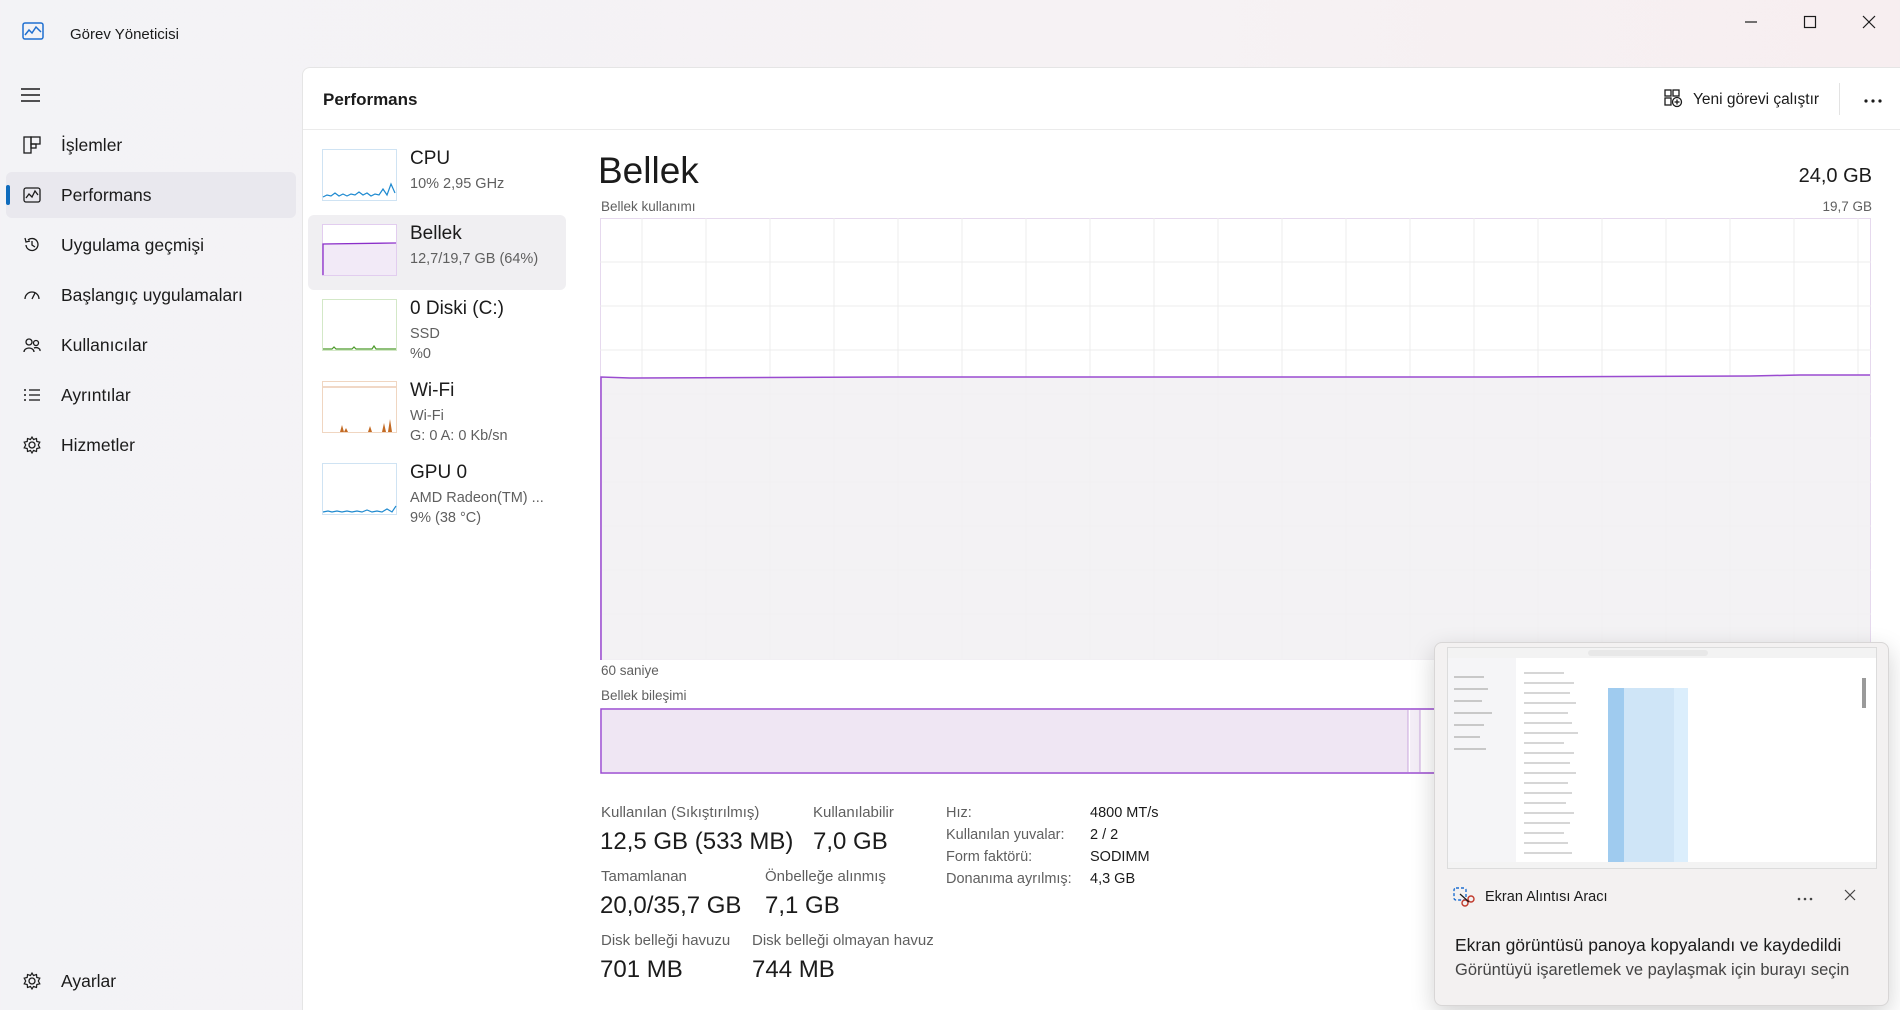 The width and height of the screenshot is (1900, 1010). What do you see at coordinates (151, 981) in the screenshot?
I see `settings-button: Ayarlar` at bounding box center [151, 981].